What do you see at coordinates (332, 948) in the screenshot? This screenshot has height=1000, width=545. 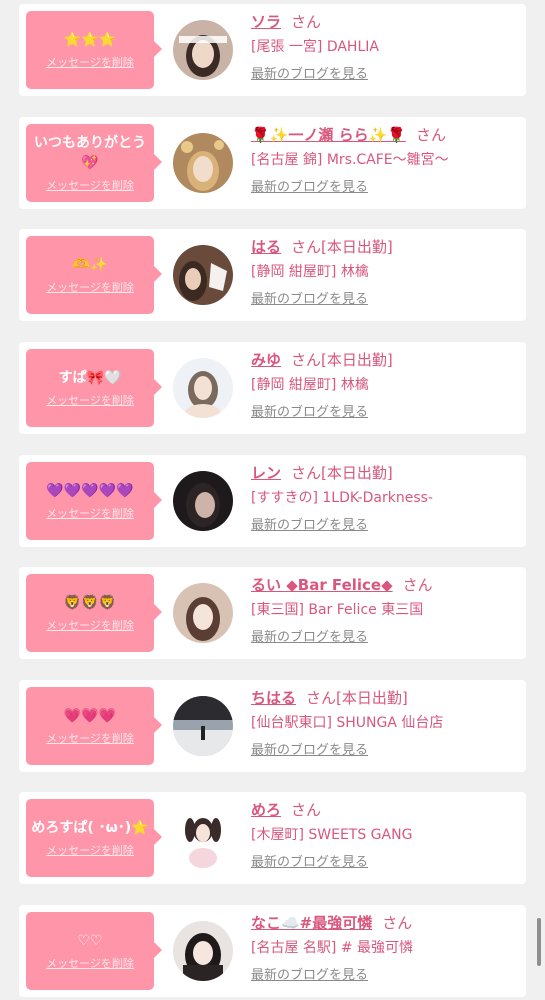 I see `shop-label: [名古屋 名駅] # 最強可憐` at bounding box center [332, 948].